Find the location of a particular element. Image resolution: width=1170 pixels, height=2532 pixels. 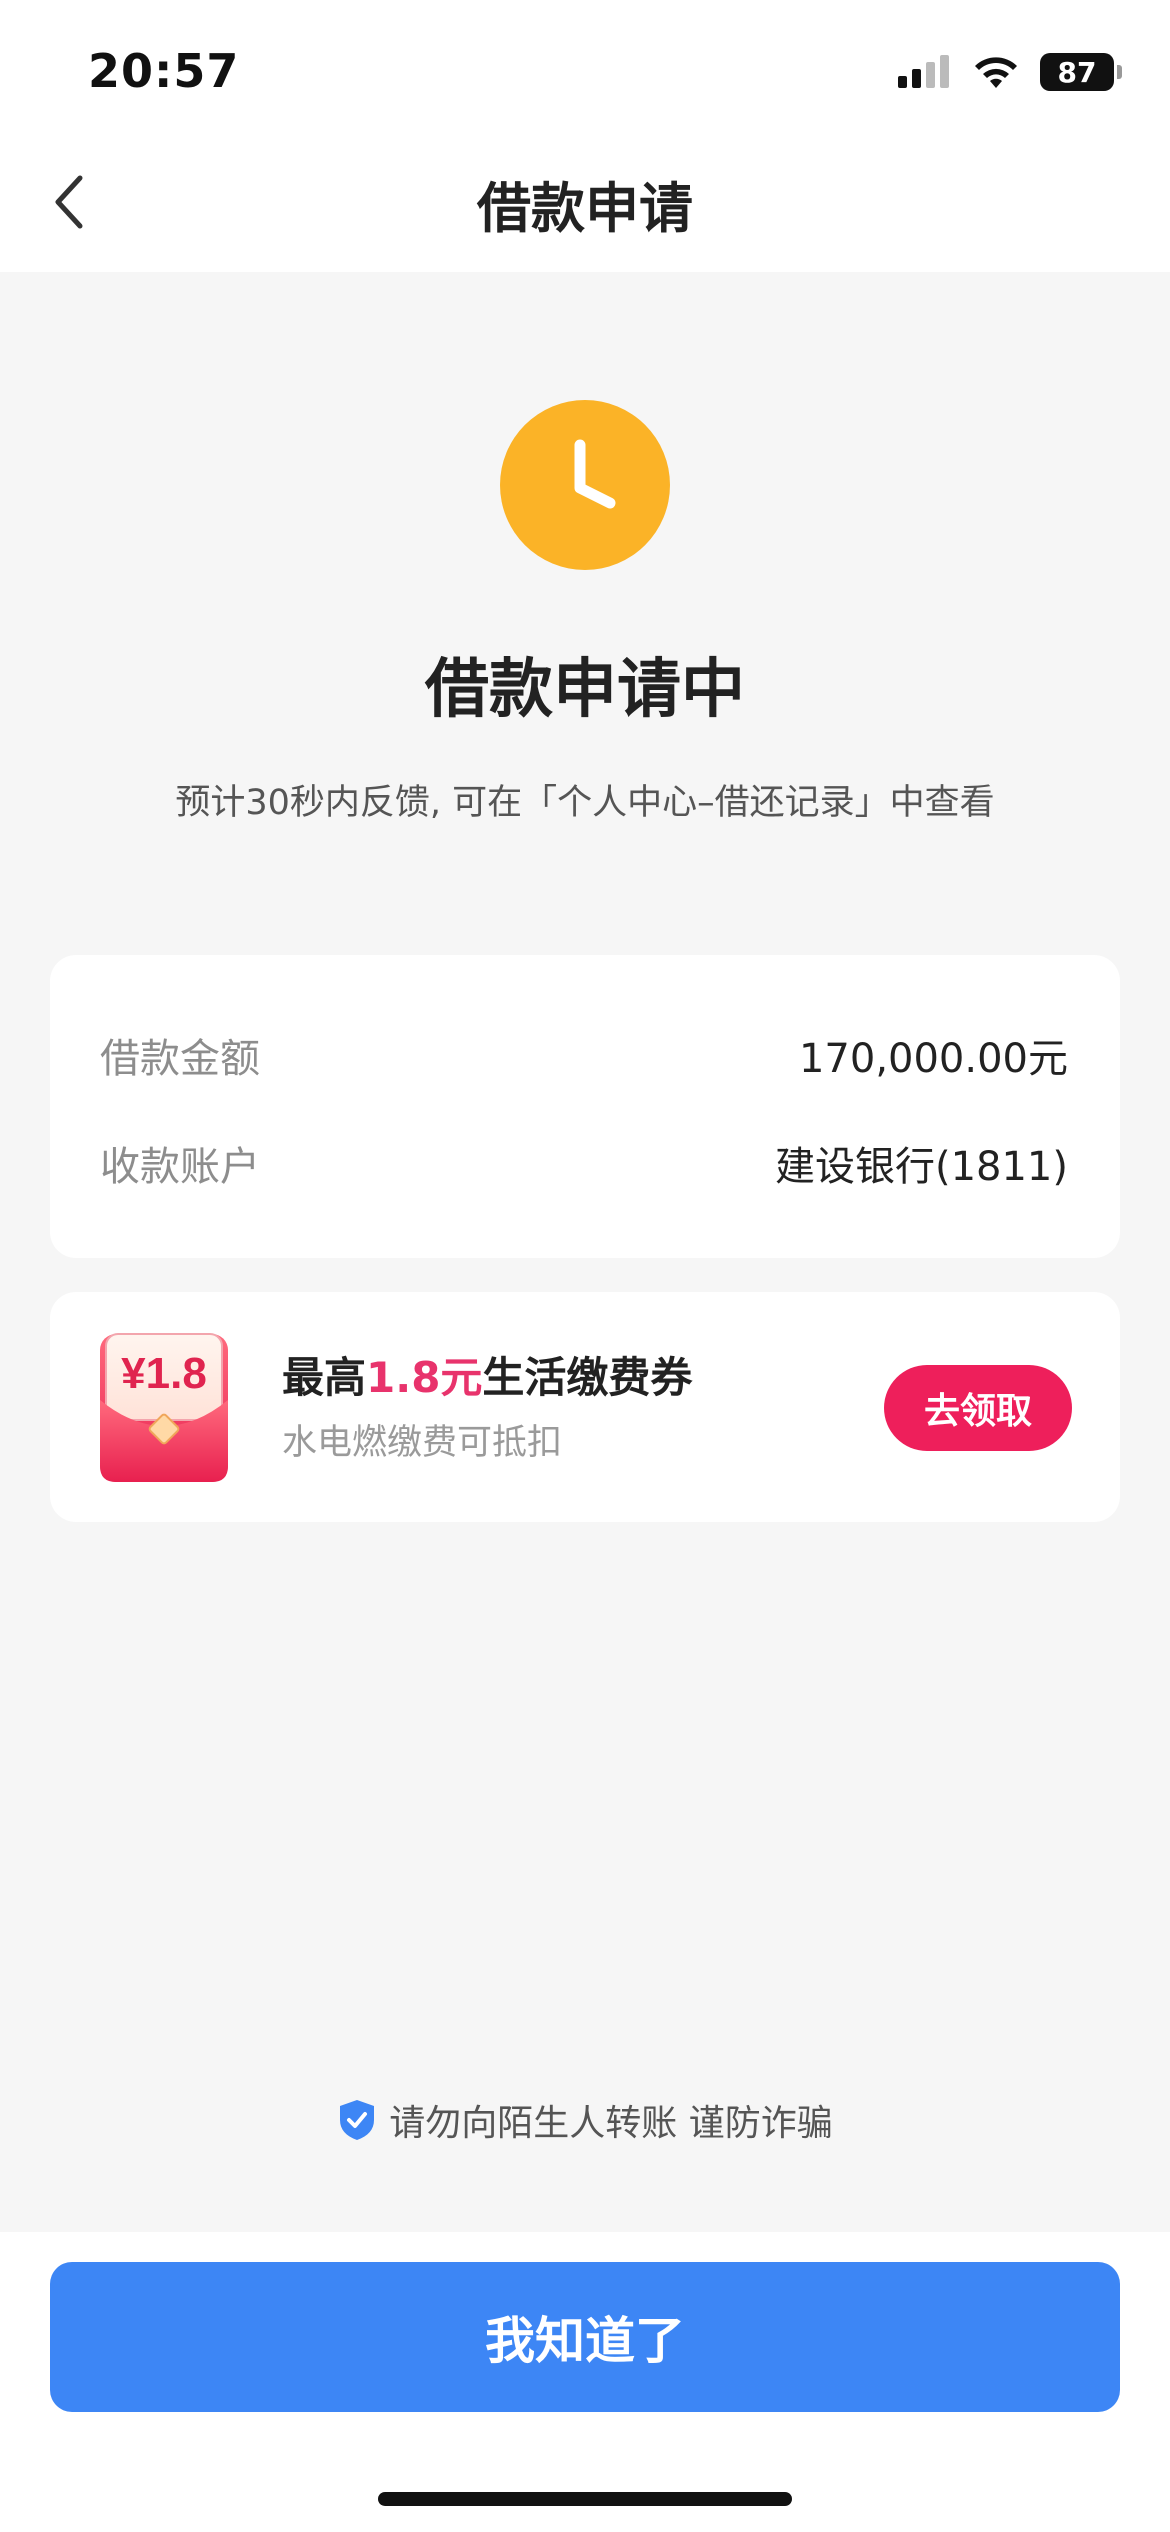

coupon-title-amount: 1.8元 is located at coordinates (424, 1377).